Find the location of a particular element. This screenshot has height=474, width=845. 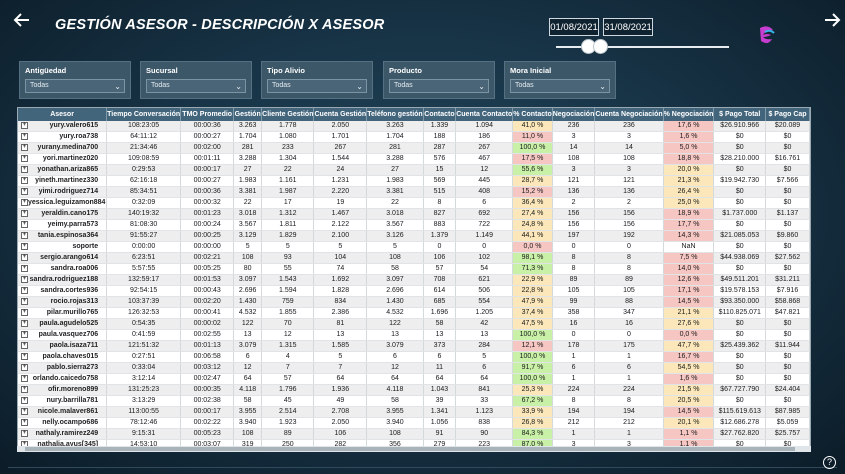

sucursal-dropdown: Todas ⌄ is located at coordinates (196, 86).